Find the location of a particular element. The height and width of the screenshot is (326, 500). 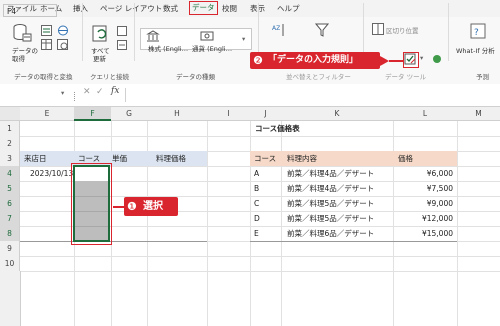

what-if-icon: ? is located at coordinates (478, 31).